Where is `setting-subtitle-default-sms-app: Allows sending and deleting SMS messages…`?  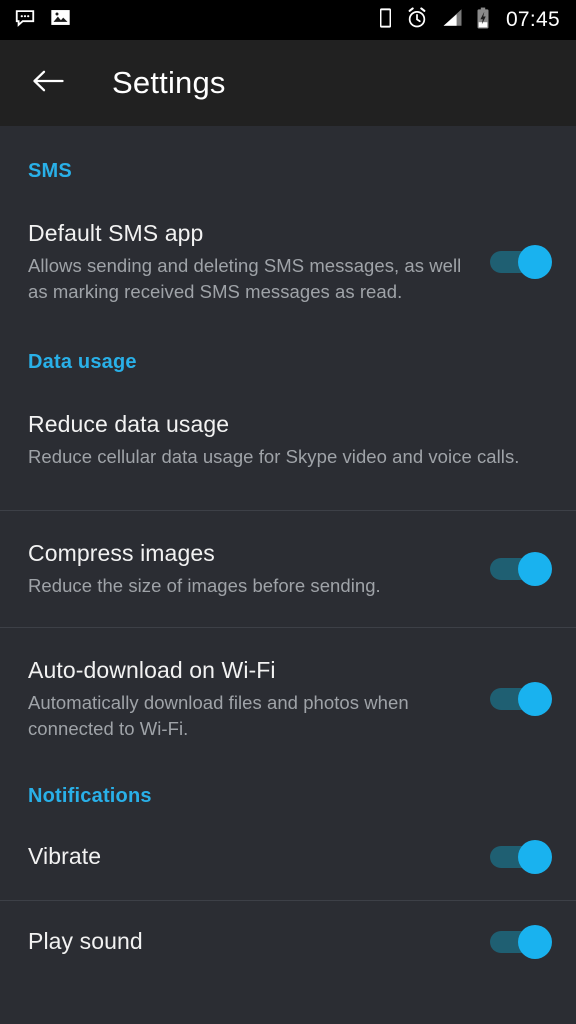
setting-subtitle-default-sms-app: Allows sending and deleting SMS messages… is located at coordinates (245, 278).